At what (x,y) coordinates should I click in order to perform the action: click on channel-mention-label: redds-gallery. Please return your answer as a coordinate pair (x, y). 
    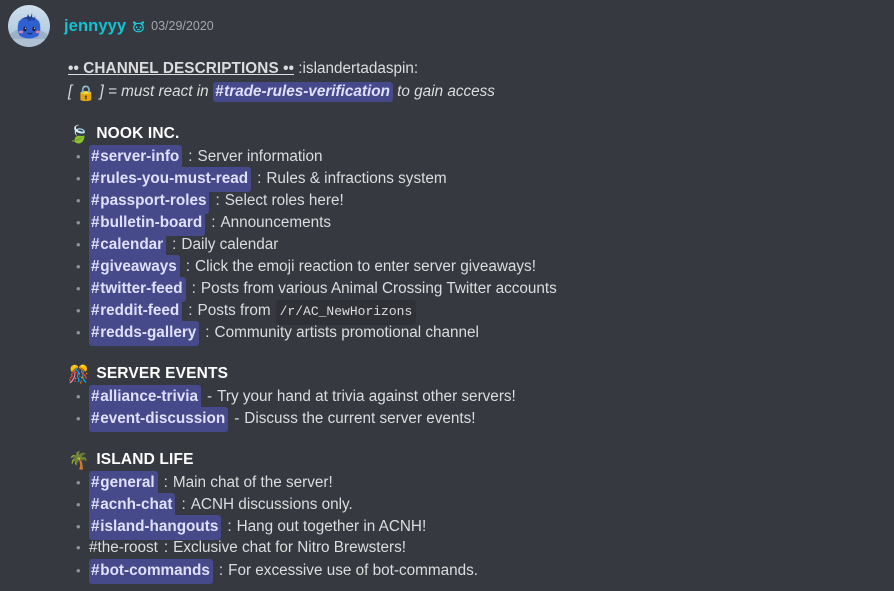
    Looking at the image, I should click on (148, 332).